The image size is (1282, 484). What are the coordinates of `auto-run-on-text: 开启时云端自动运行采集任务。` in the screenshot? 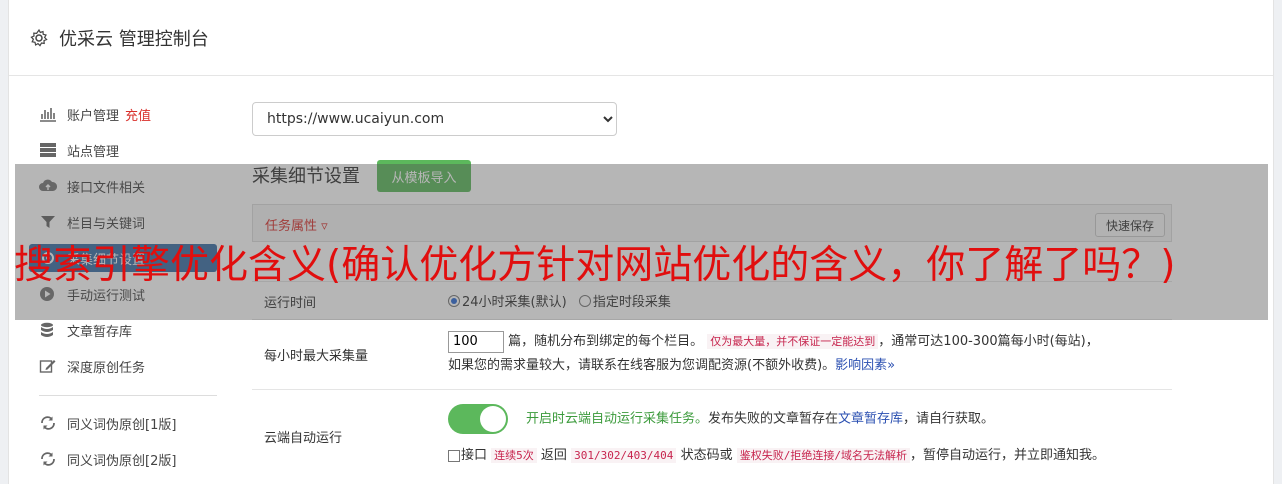 It's located at (617, 419).